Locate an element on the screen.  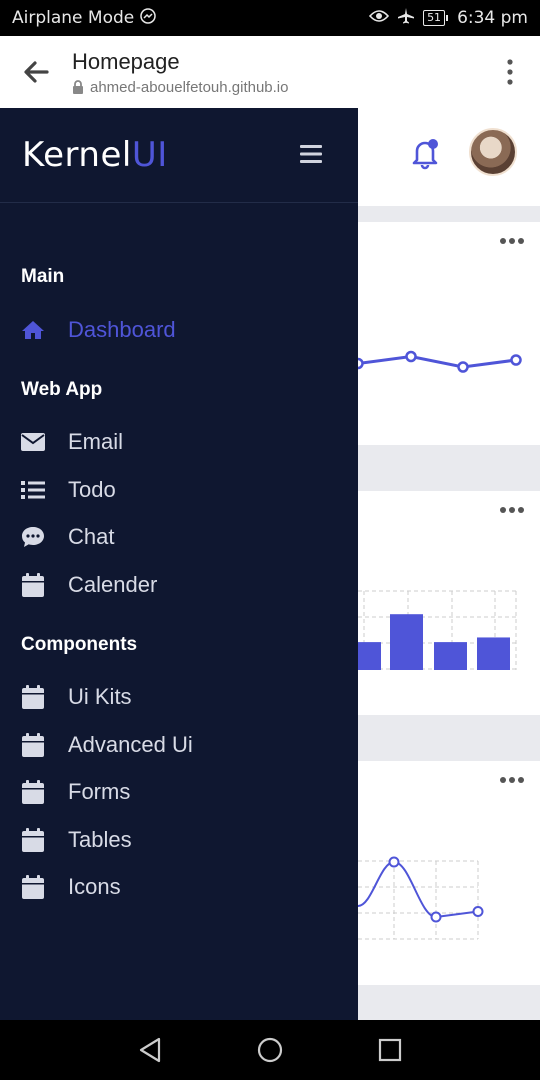
url-text: ahmed-abouelfetouh.github.io is located at coordinates (189, 87).